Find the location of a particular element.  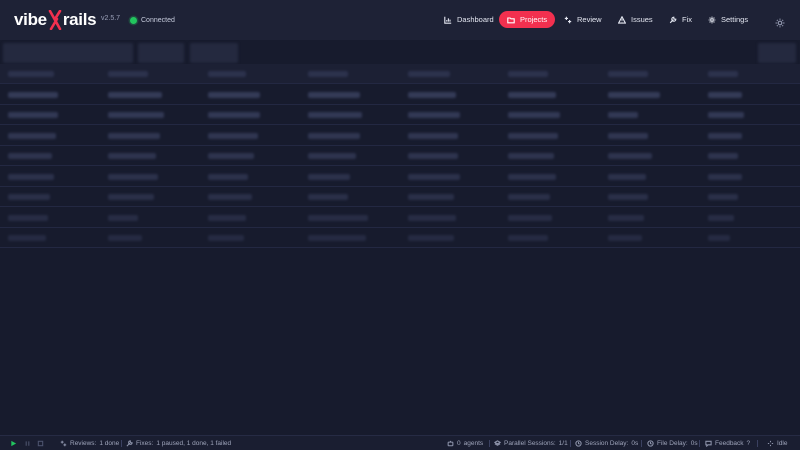

reviews-value: 1 done is located at coordinates (109, 443).